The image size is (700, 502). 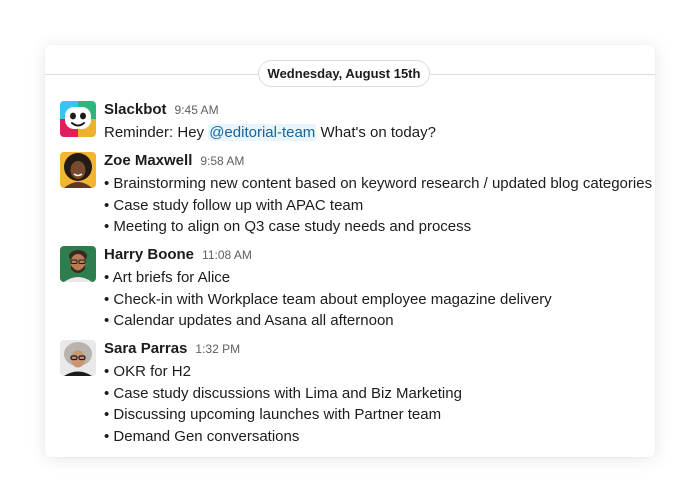 What do you see at coordinates (149, 254) in the screenshot?
I see `author-name: Harry Boone` at bounding box center [149, 254].